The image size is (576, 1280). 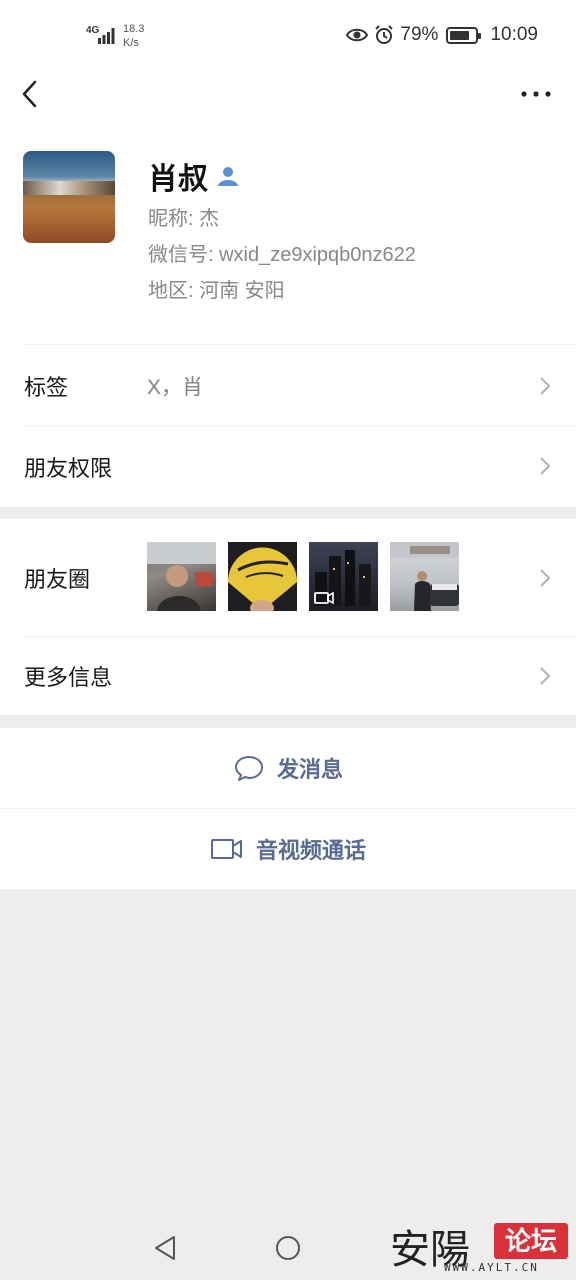 I want to click on more-icon, so click(x=536, y=94).